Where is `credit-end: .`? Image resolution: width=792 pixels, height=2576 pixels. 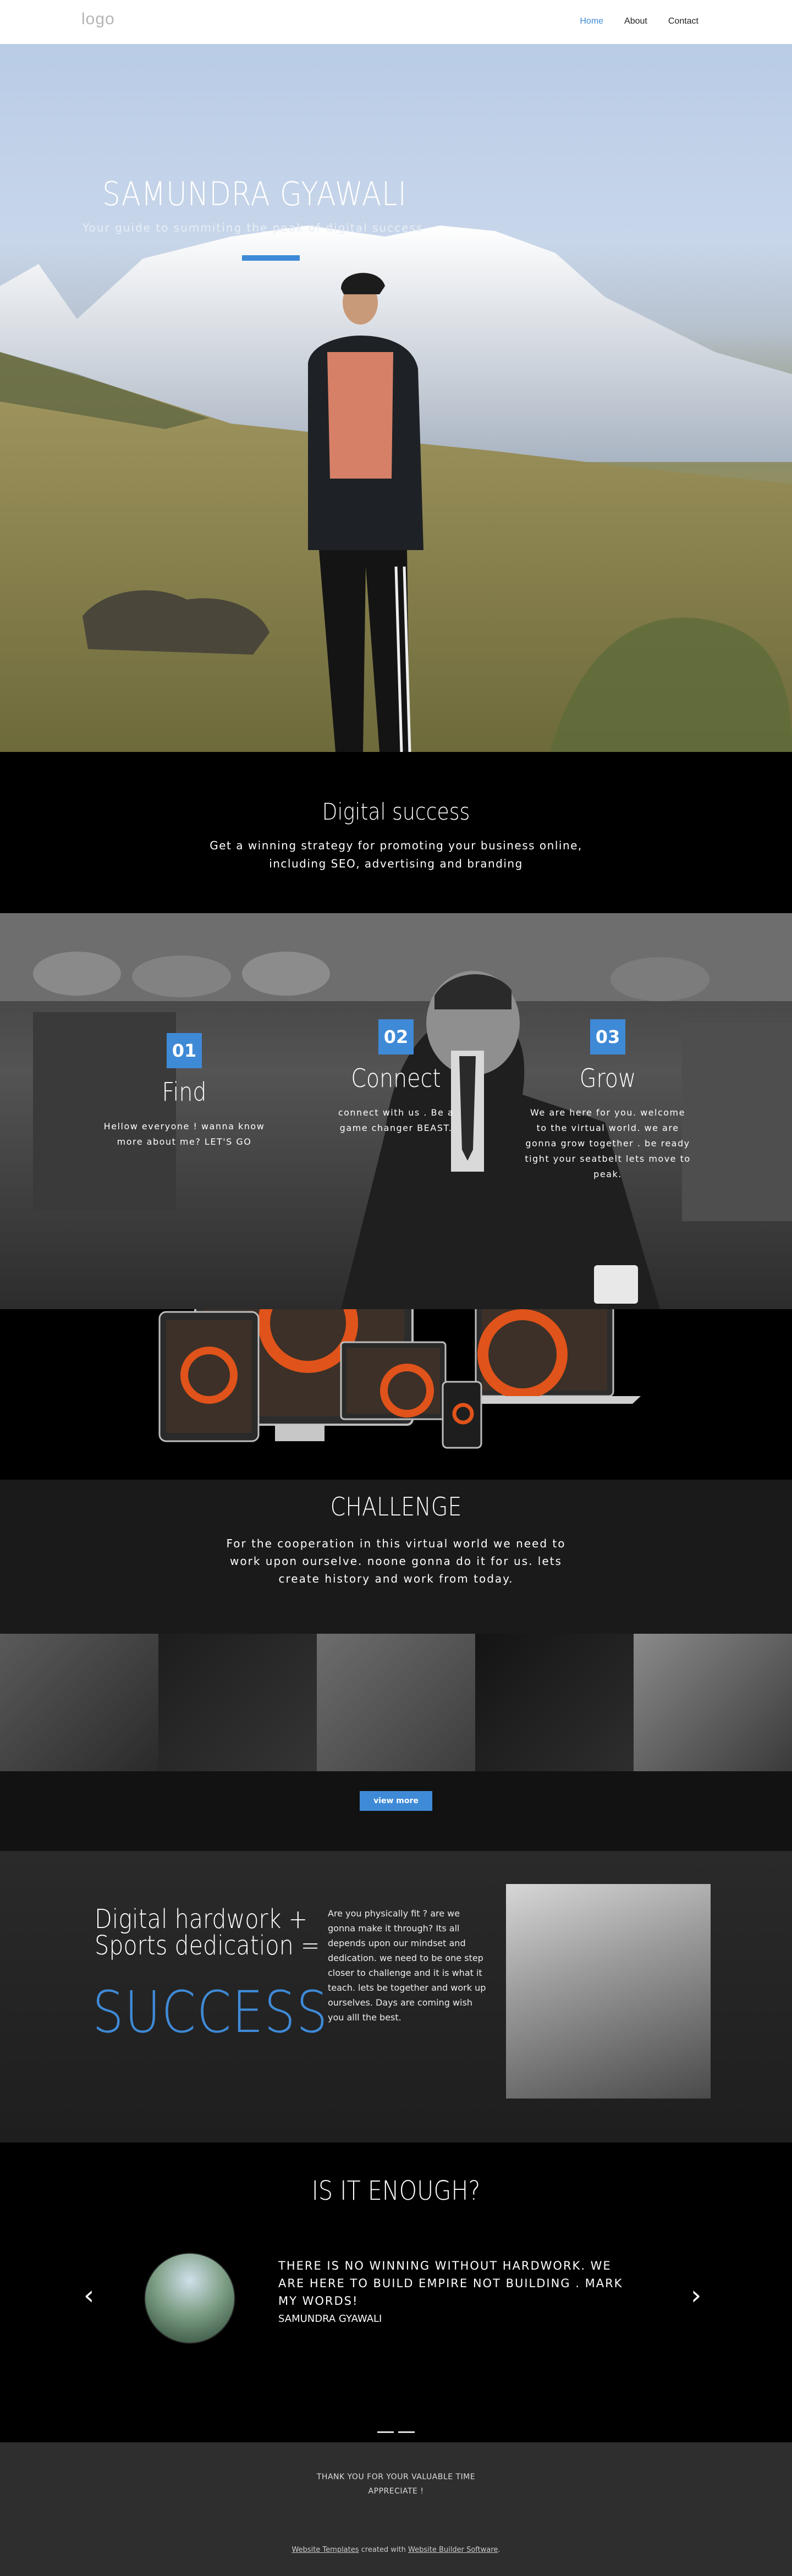 credit-end: . is located at coordinates (499, 2550).